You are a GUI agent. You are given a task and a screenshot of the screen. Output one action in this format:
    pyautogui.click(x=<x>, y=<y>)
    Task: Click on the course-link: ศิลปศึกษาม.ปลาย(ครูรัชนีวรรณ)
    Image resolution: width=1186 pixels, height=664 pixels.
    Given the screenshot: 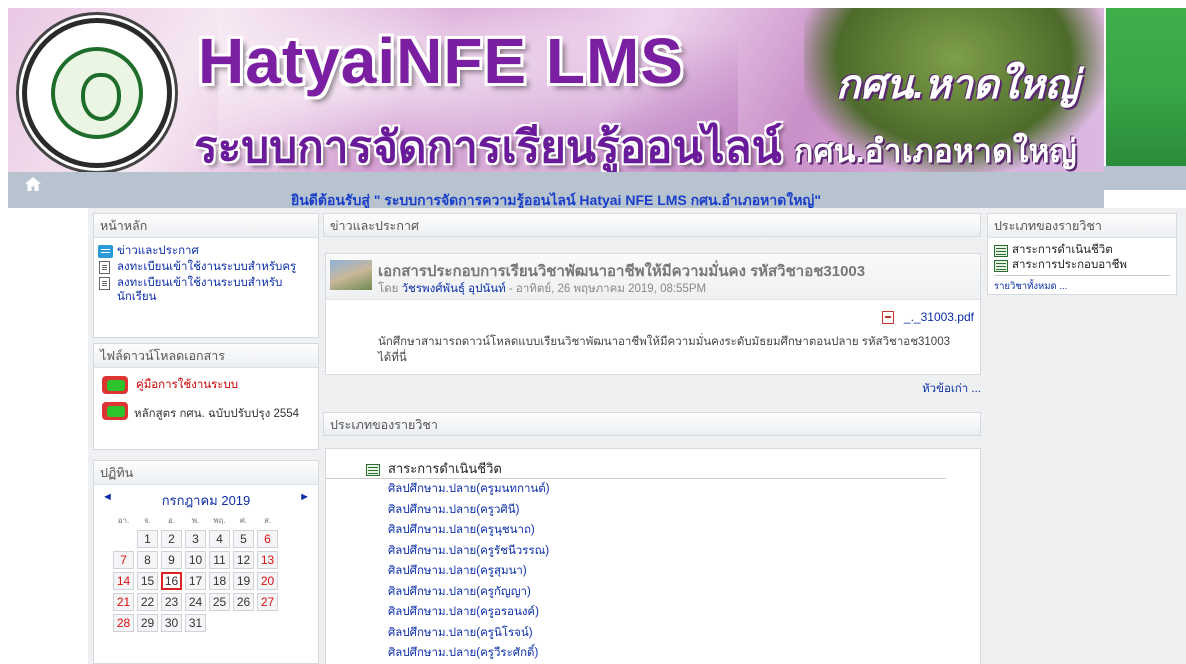 What is the action you would take?
    pyautogui.click(x=653, y=551)
    